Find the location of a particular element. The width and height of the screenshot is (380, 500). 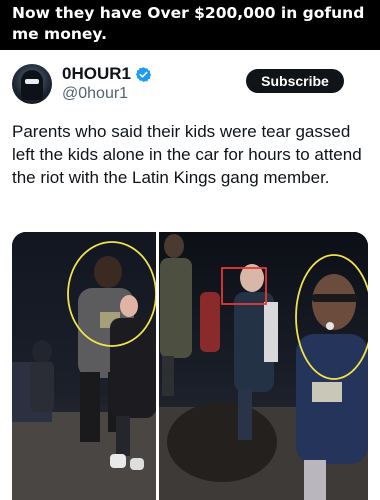

avatar is located at coordinates (32, 84).